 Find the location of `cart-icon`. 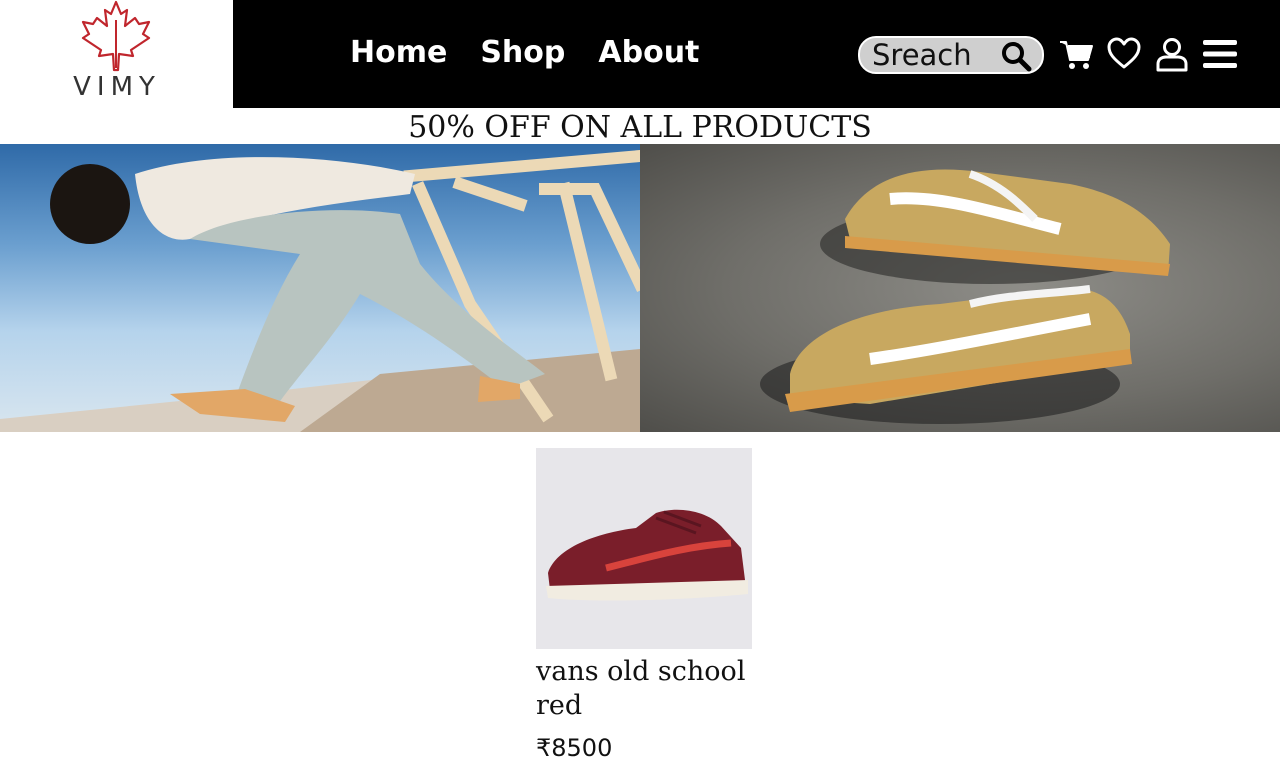

cart-icon is located at coordinates (1076, 54).